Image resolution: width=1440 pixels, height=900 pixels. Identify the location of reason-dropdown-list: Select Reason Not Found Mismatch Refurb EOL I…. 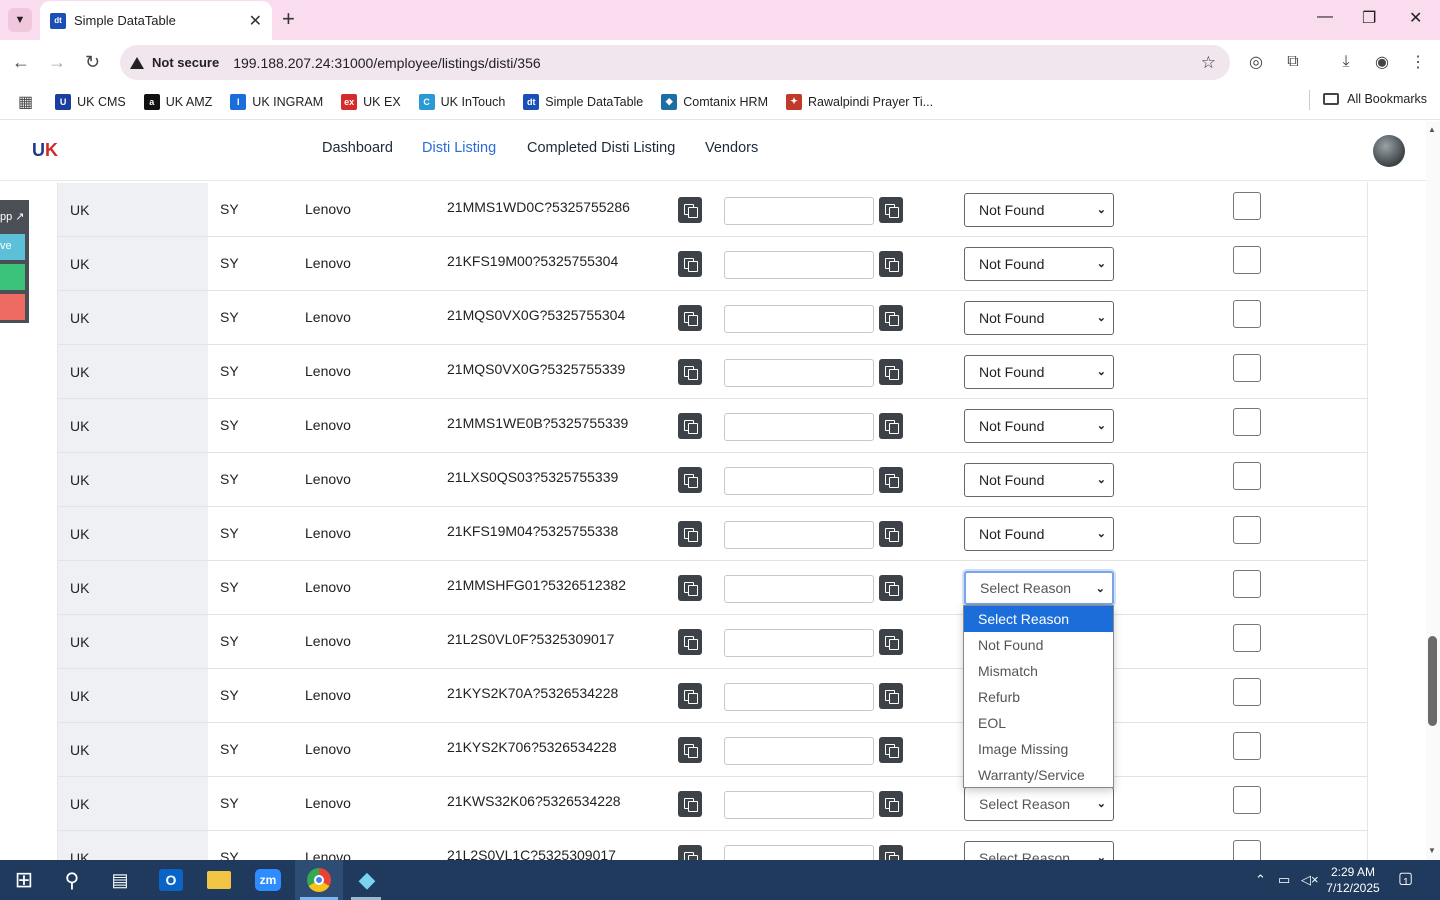
(1038, 696).